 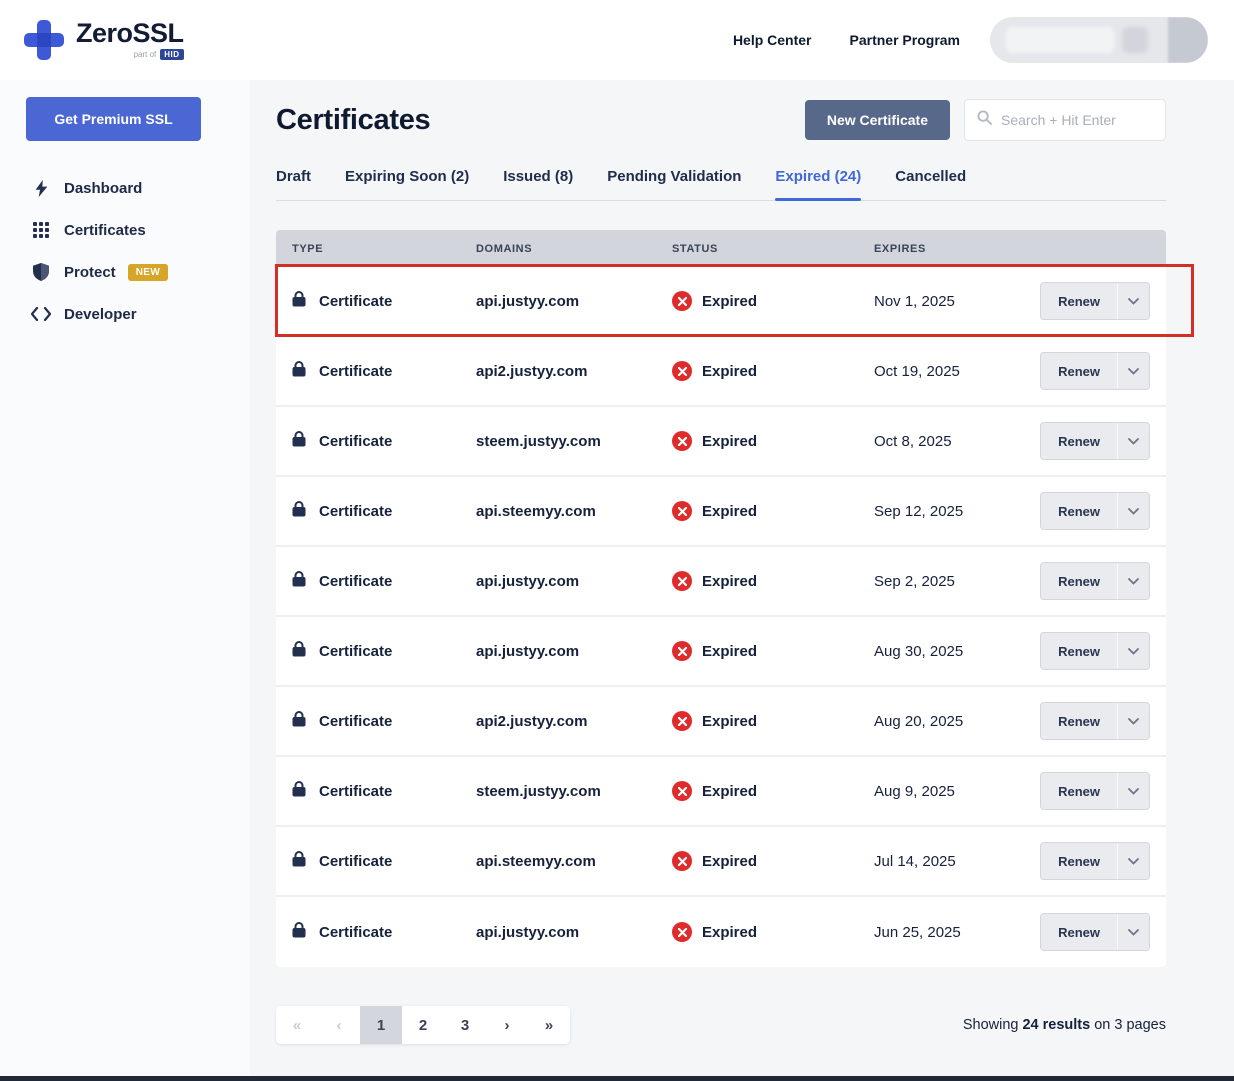 What do you see at coordinates (125, 272) in the screenshot?
I see `sidebar-item-protect: Protect NEW` at bounding box center [125, 272].